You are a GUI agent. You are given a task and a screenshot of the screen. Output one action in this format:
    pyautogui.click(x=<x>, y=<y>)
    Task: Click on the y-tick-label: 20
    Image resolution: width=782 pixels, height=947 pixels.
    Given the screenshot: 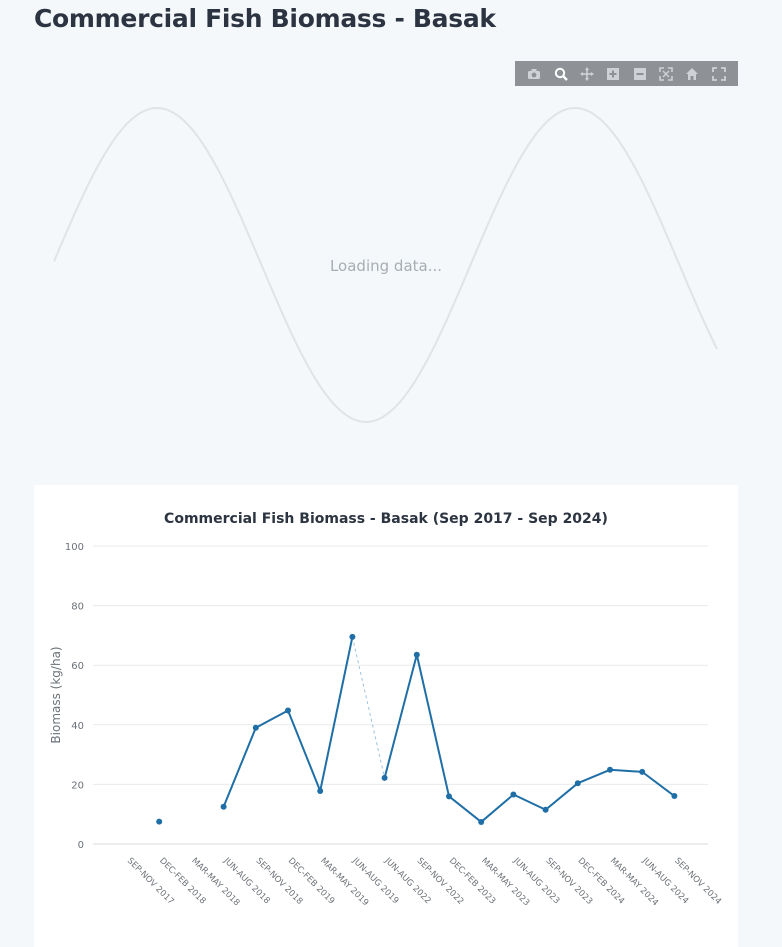 What is the action you would take?
    pyautogui.click(x=77, y=785)
    